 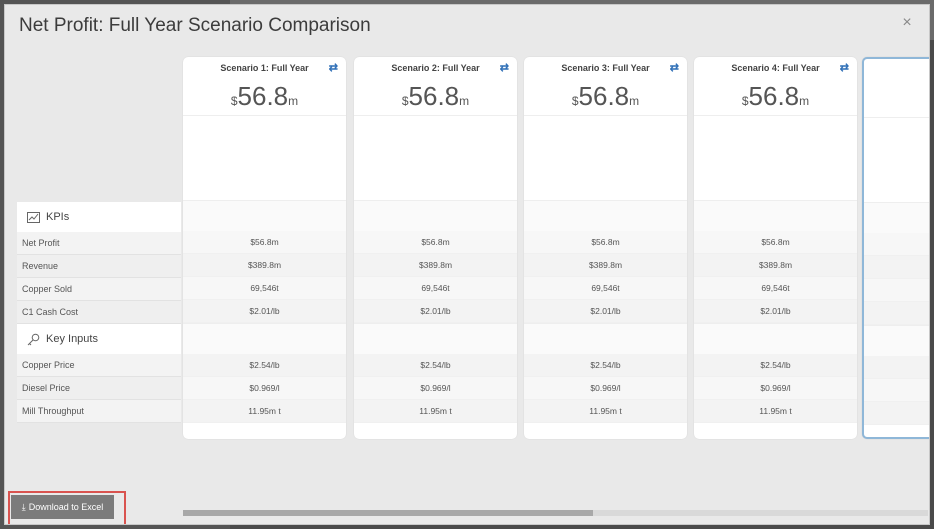 I want to click on headline-value: $5, so click(x=896, y=98).